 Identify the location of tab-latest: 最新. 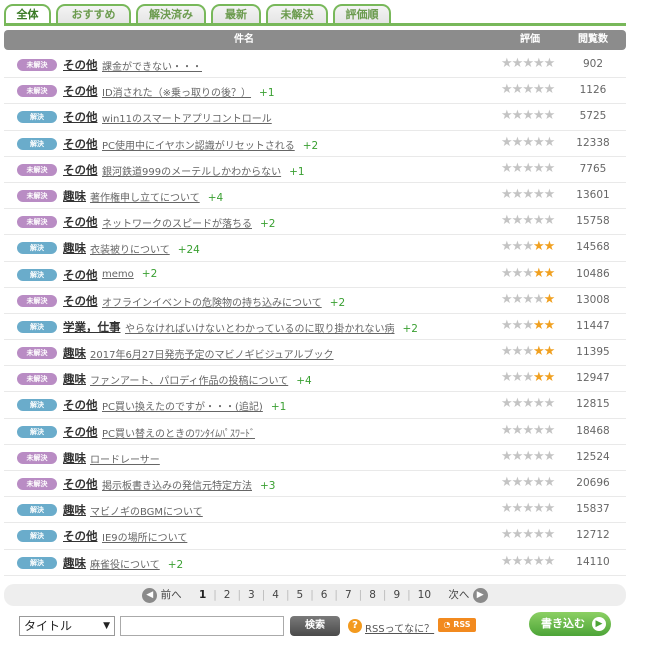
(236, 14).